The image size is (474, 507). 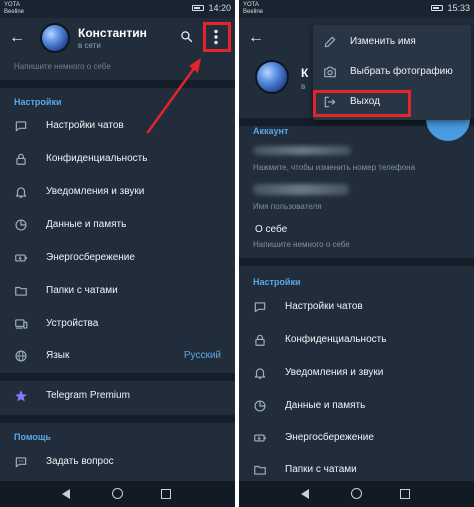 I want to click on online-status-partial: в, so click(x=303, y=86).